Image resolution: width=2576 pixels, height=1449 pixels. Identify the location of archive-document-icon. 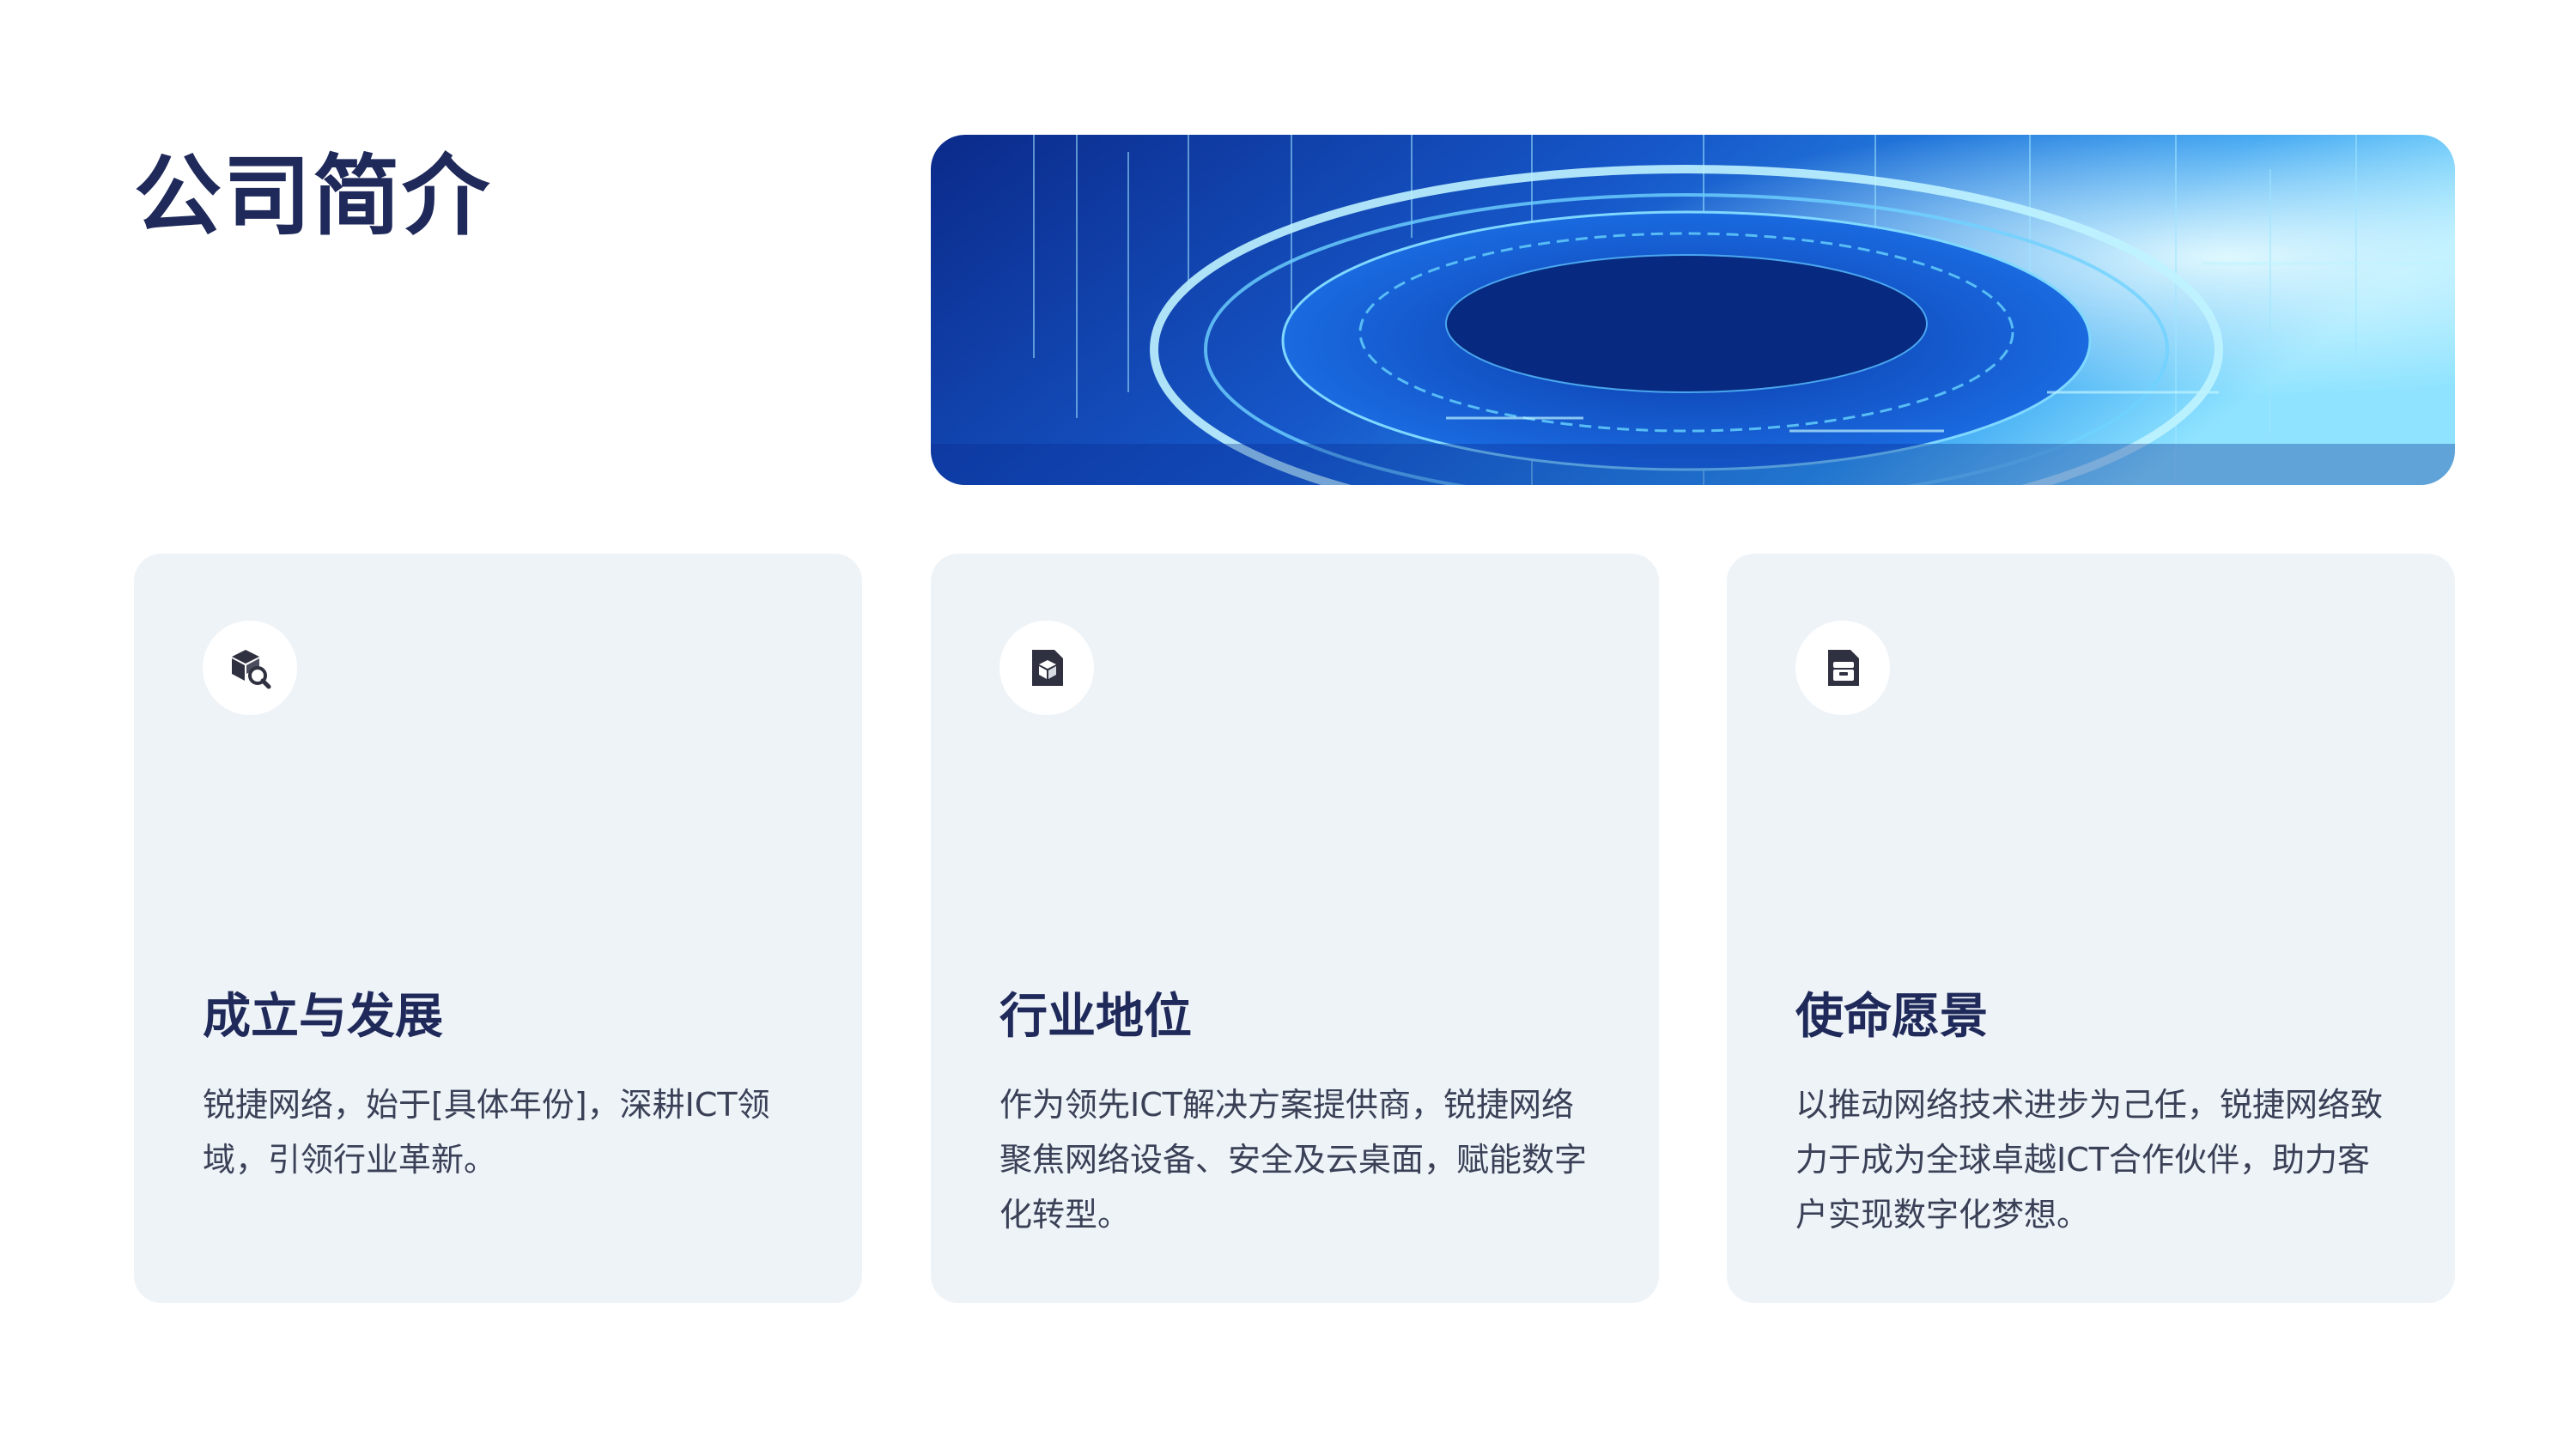
(1843, 668).